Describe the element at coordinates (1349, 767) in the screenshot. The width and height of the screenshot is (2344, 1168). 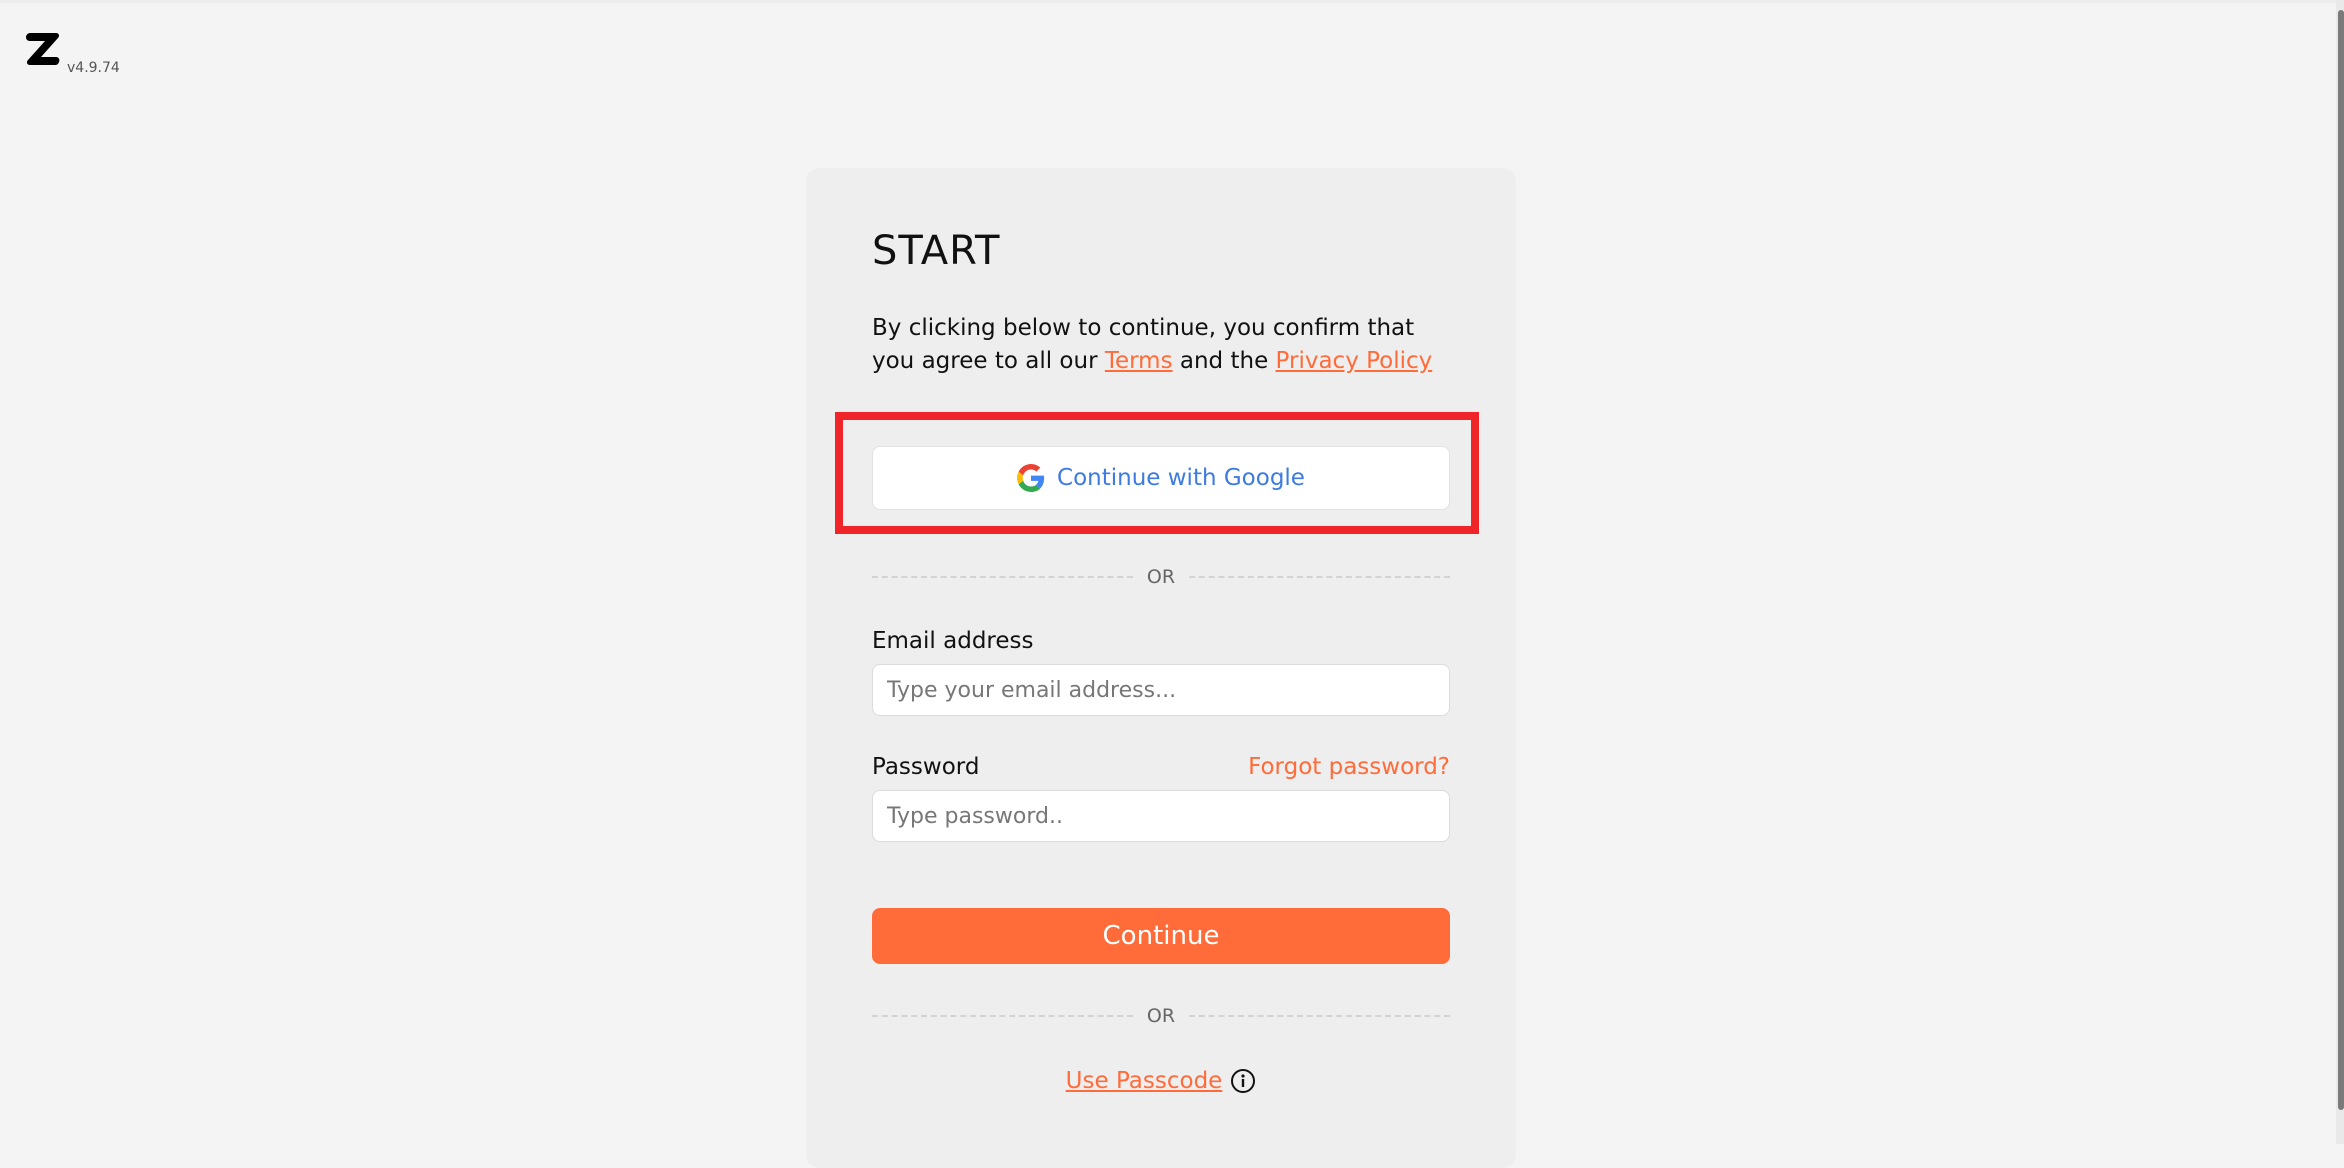
I see `forgot-password-link: Forgot password?` at that location.